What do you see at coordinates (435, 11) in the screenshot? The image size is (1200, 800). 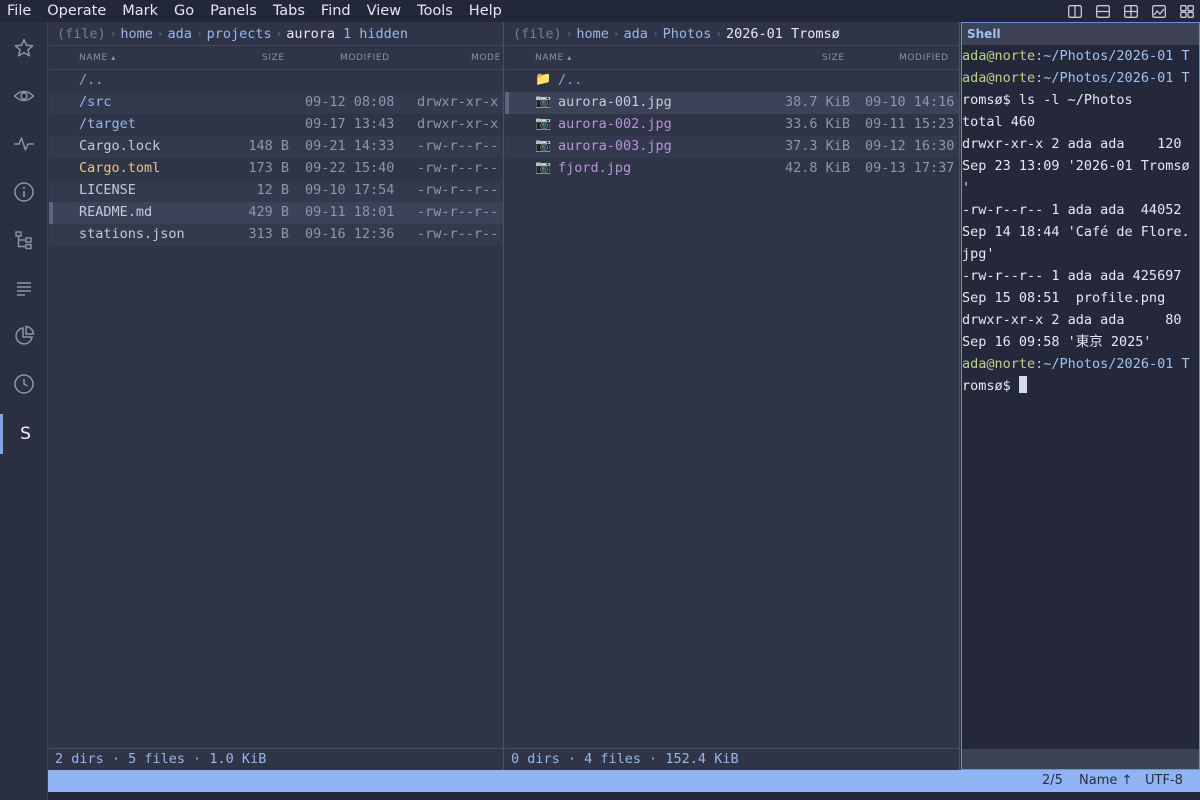 I see `menu-tools: Tools` at bounding box center [435, 11].